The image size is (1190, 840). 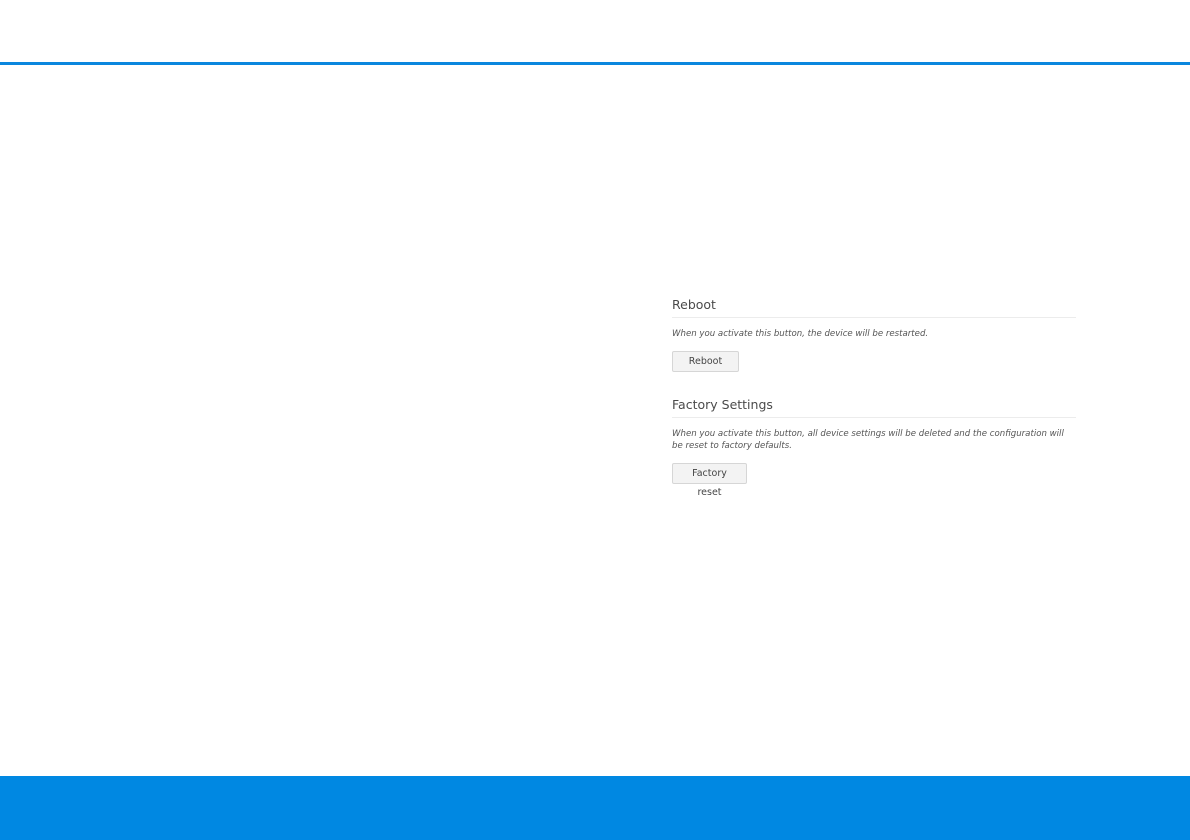 What do you see at coordinates (595, 63) in the screenshot?
I see `header-divider` at bounding box center [595, 63].